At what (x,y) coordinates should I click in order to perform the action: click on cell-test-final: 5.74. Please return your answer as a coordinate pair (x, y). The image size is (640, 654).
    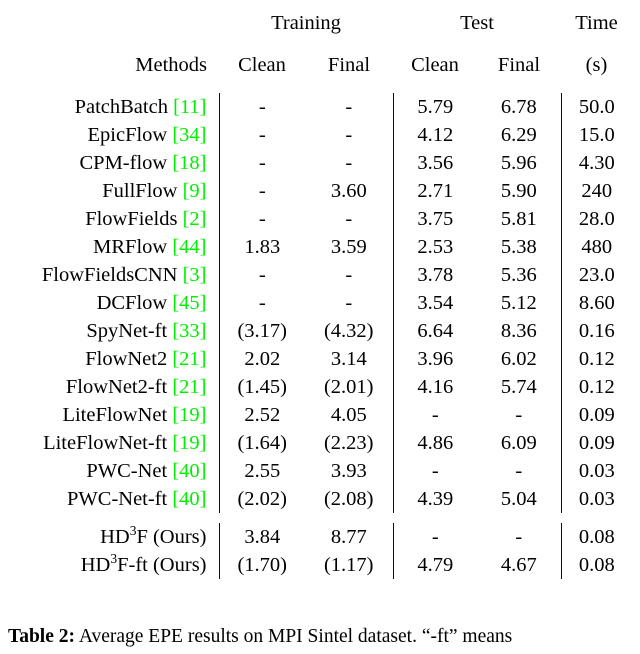
    Looking at the image, I should click on (518, 387).